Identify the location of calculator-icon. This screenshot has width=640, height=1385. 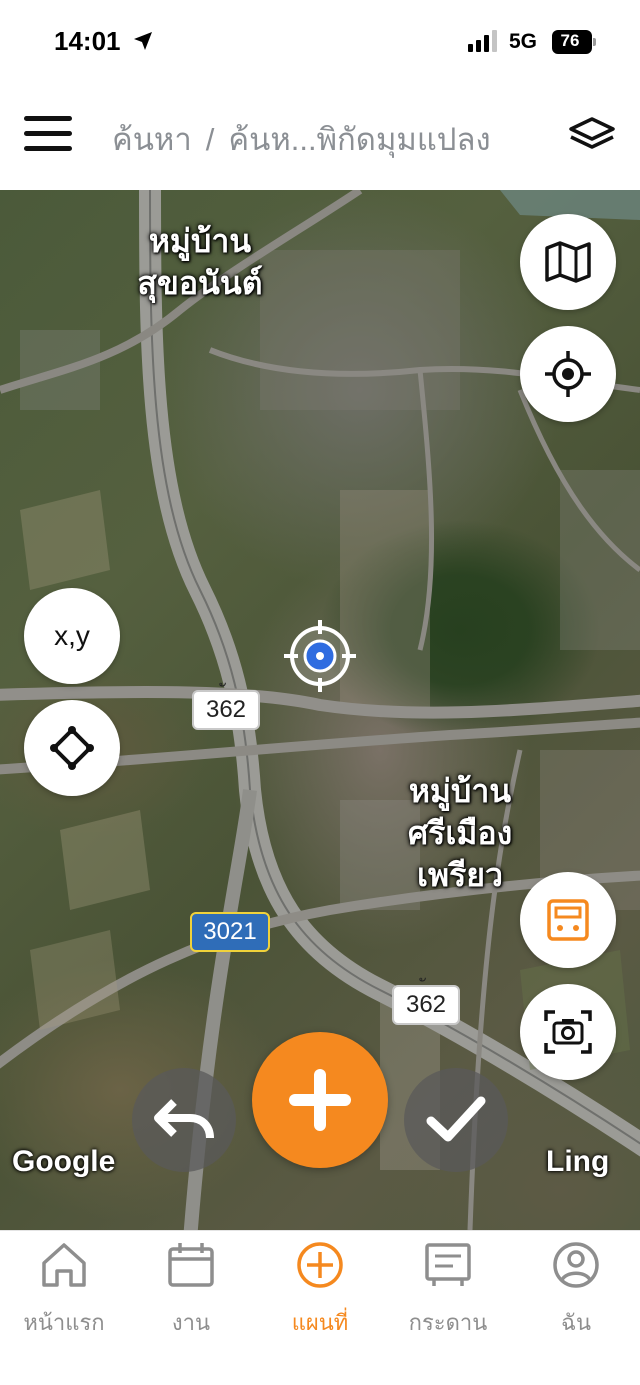
(568, 920).